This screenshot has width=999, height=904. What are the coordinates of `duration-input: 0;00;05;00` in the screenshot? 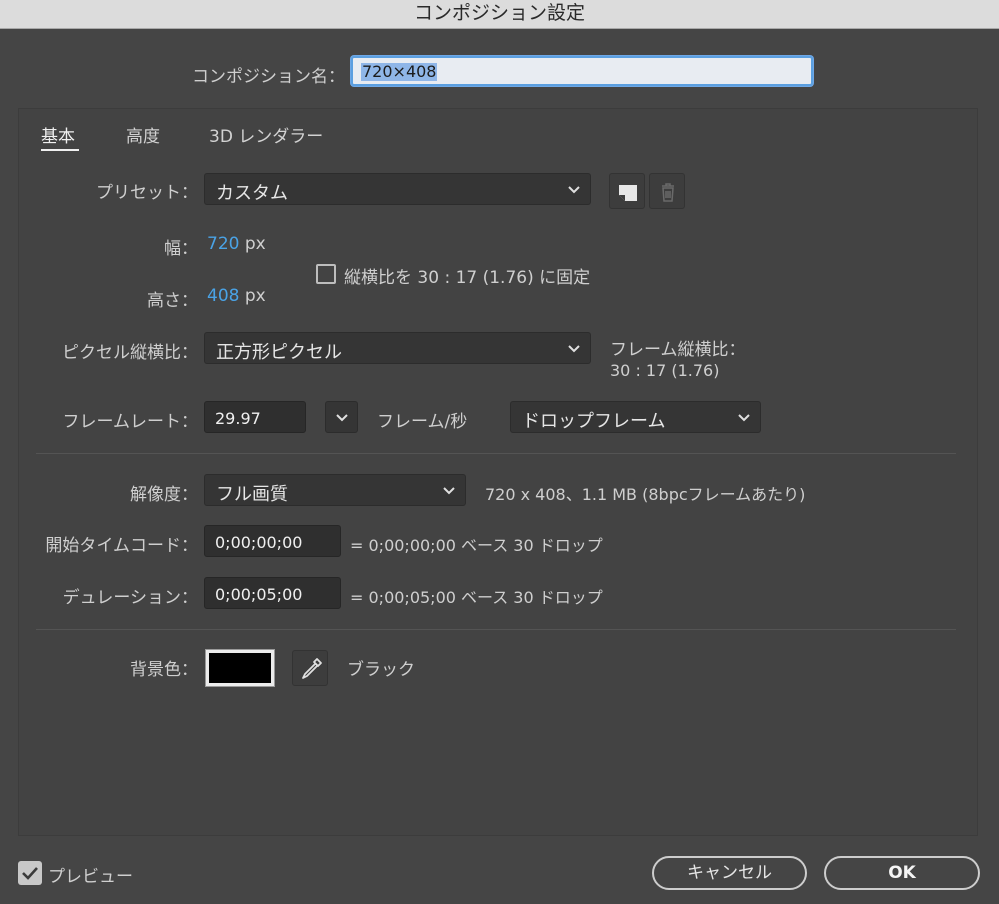 It's located at (272, 593).